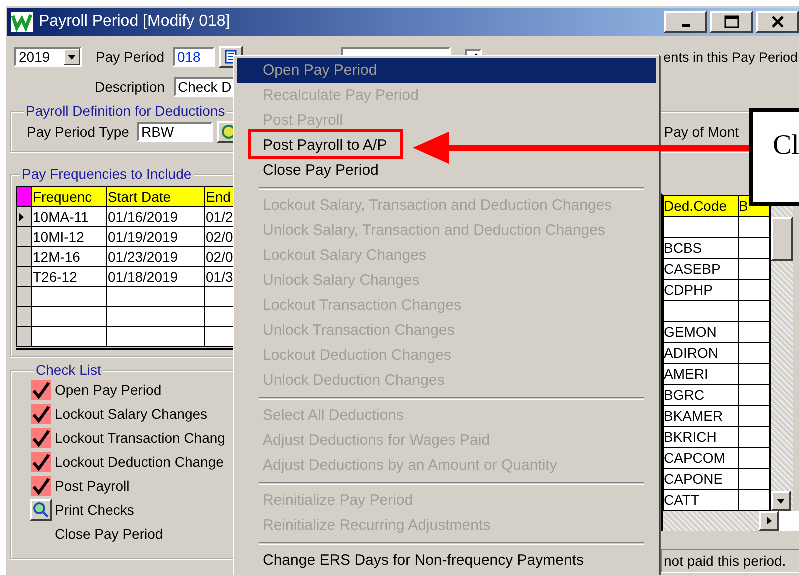 This screenshot has width=799, height=575. I want to click on magnifier-icon, so click(41, 510).